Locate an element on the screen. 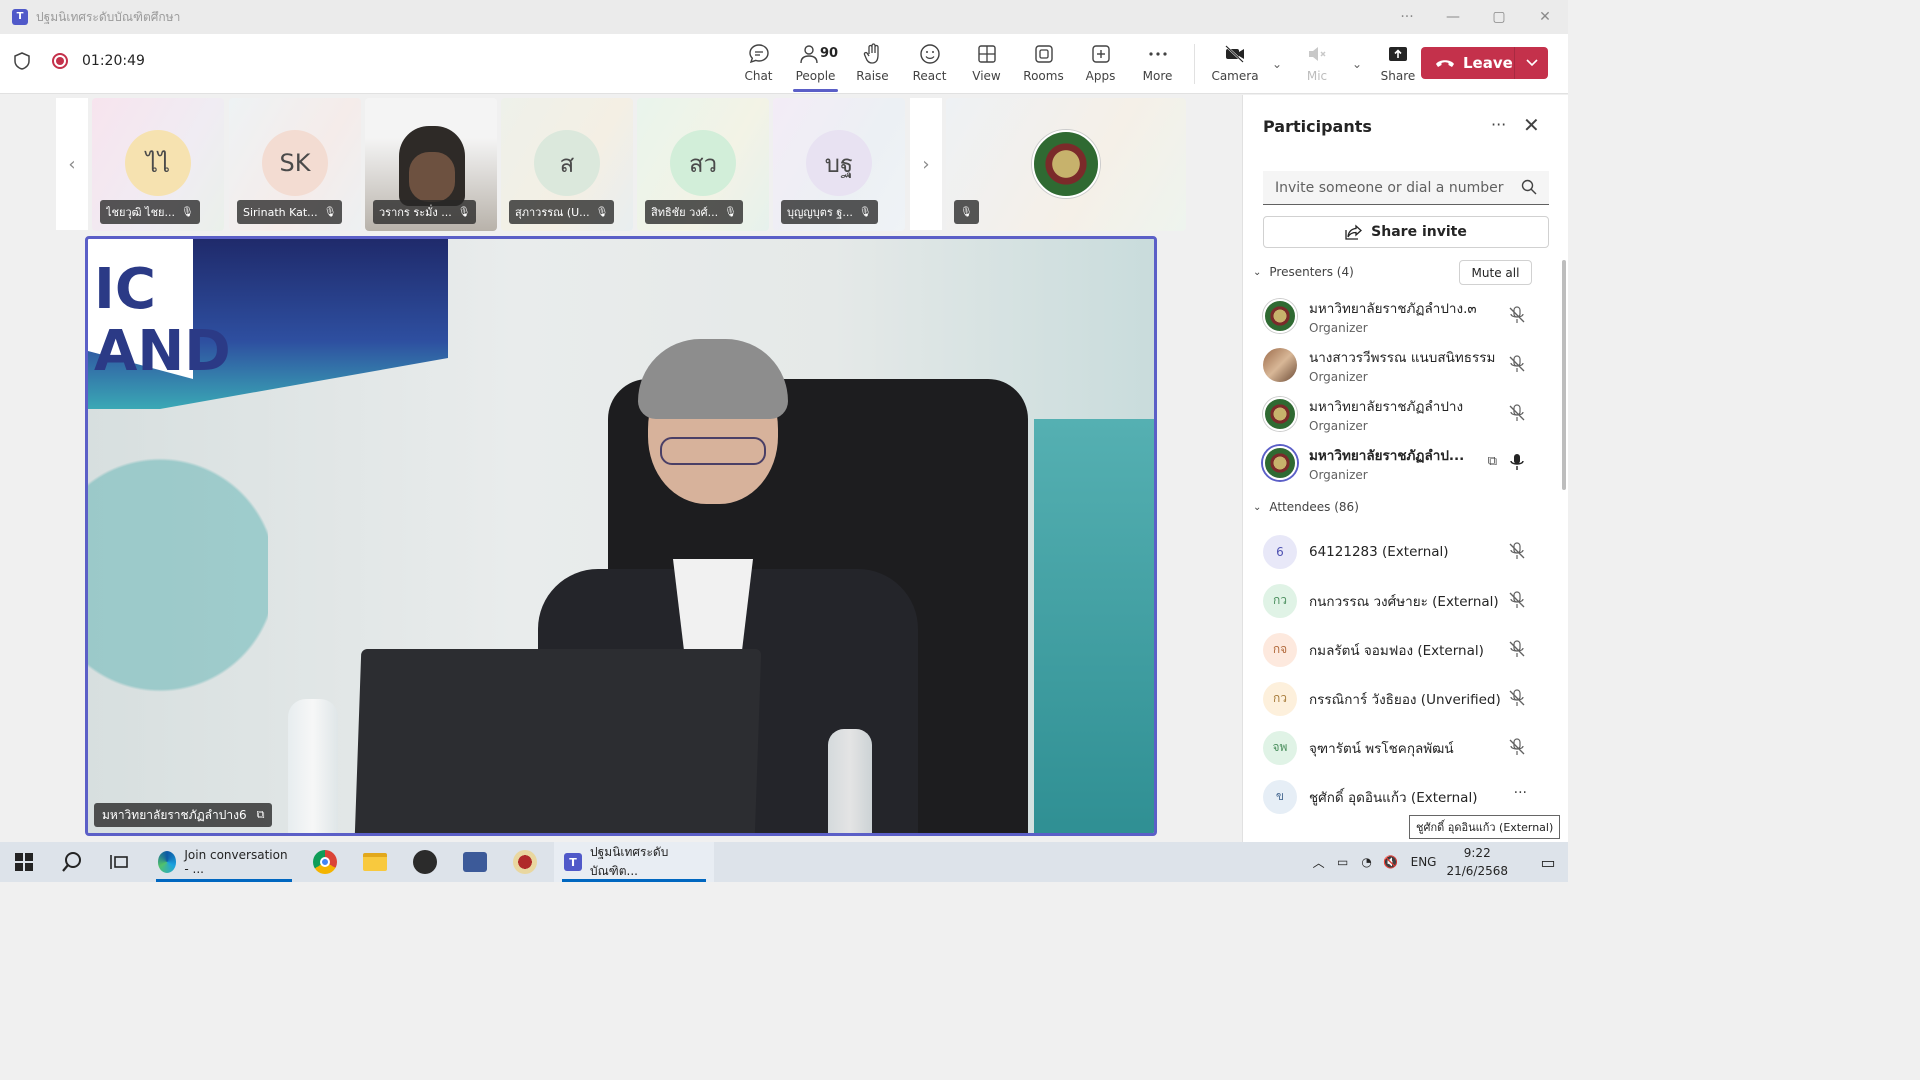 The image size is (1920, 1080). attendee-row: กจ กมลรัตน์ จอมฟอง (External) is located at coordinates (1408, 649).